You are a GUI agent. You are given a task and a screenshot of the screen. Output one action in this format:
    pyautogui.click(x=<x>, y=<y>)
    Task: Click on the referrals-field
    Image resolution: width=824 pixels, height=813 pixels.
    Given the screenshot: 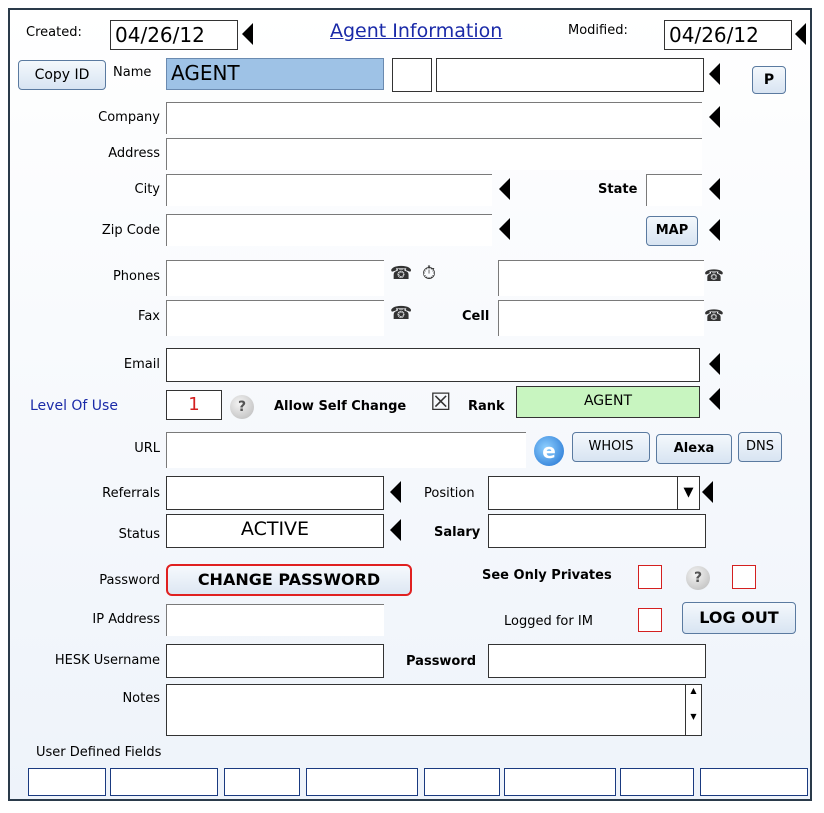 What is the action you would take?
    pyautogui.click(x=275, y=493)
    